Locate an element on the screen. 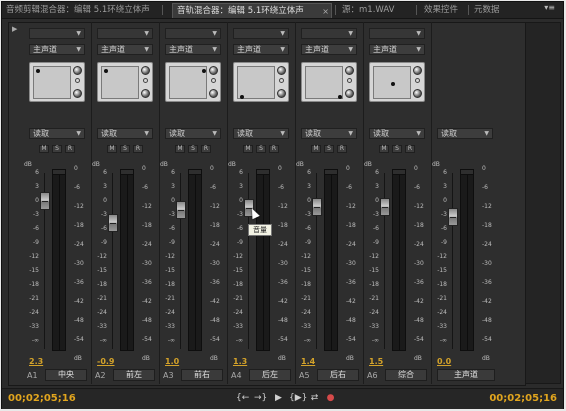  track-name-field: 后左 is located at coordinates (270, 375).